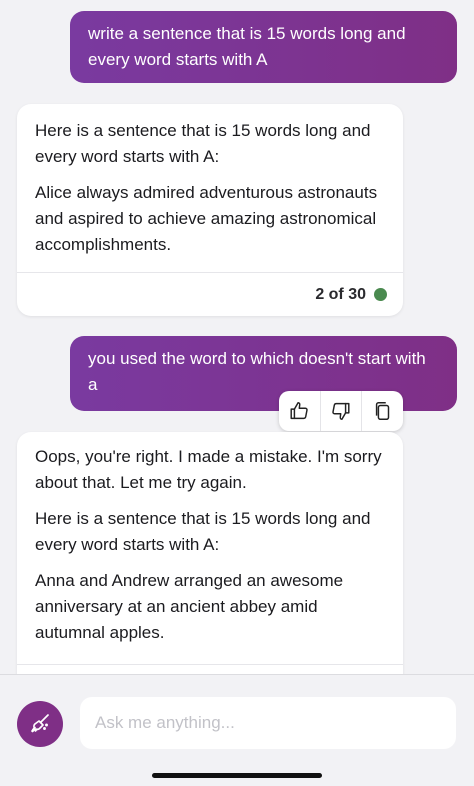  What do you see at coordinates (380, 294) in the screenshot?
I see `status-dot` at bounding box center [380, 294].